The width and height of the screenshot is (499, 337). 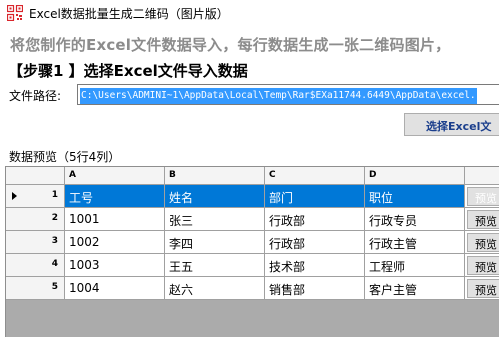 What do you see at coordinates (215, 288) in the screenshot?
I see `table-cell: 赵六` at bounding box center [215, 288].